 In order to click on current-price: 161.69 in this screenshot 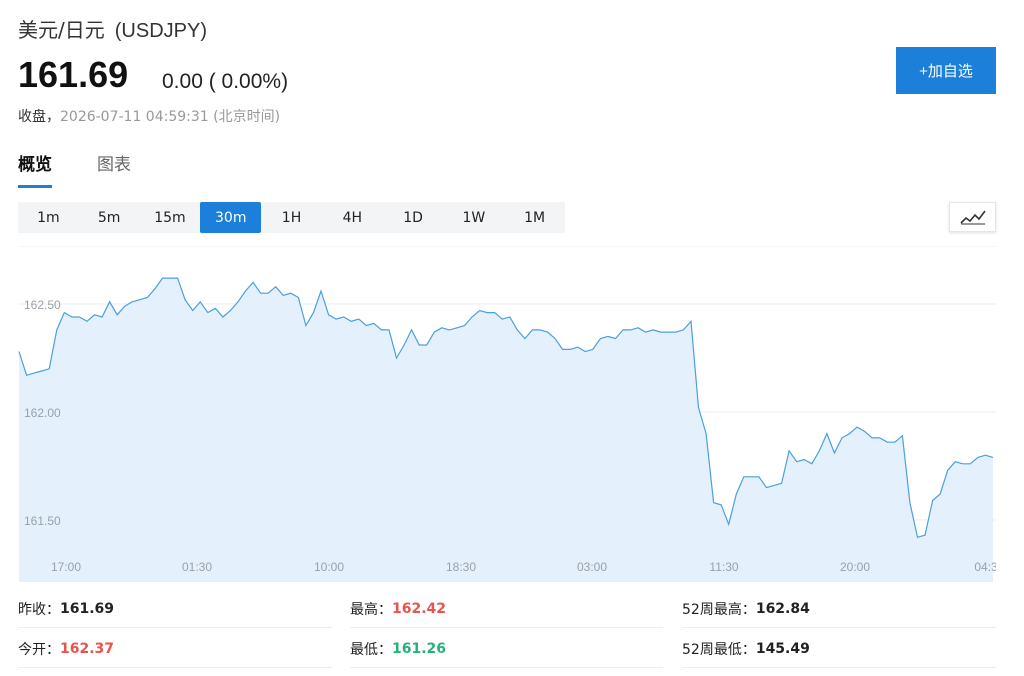, I will do `click(73, 74)`.